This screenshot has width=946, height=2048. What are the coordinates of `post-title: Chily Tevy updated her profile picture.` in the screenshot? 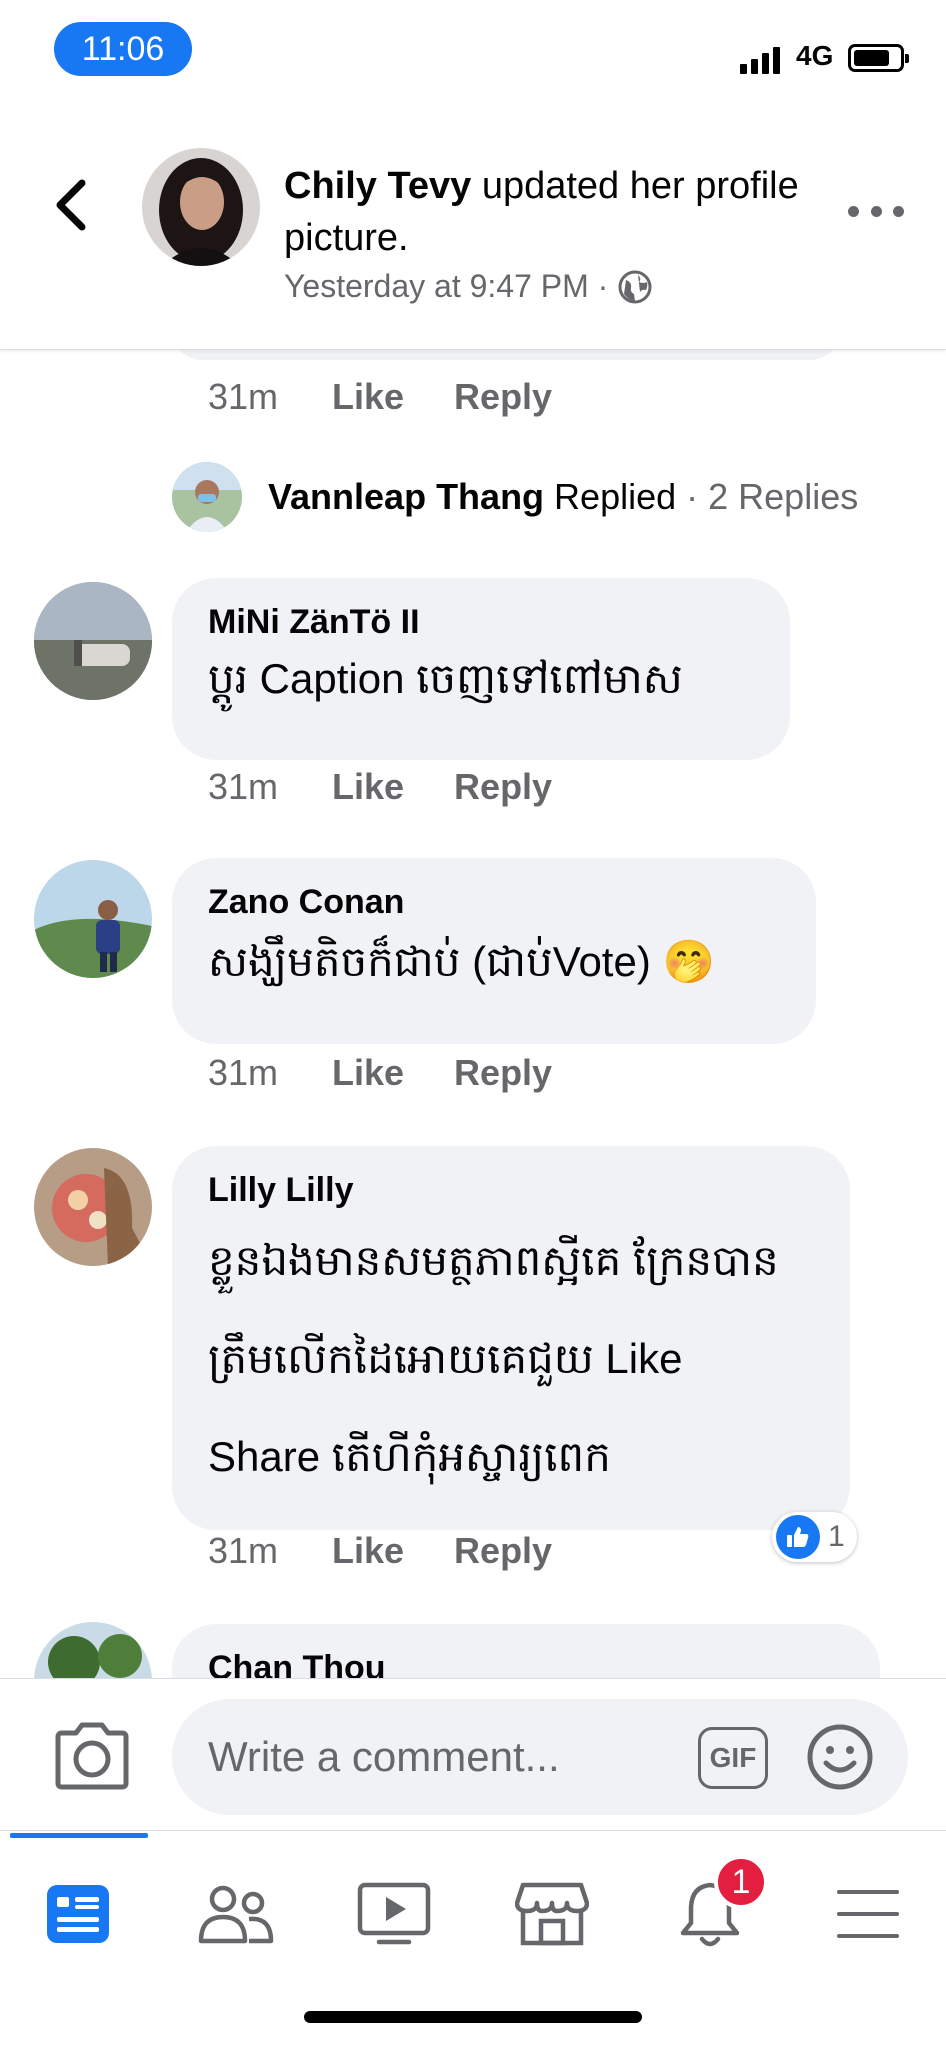 It's located at (544, 212).